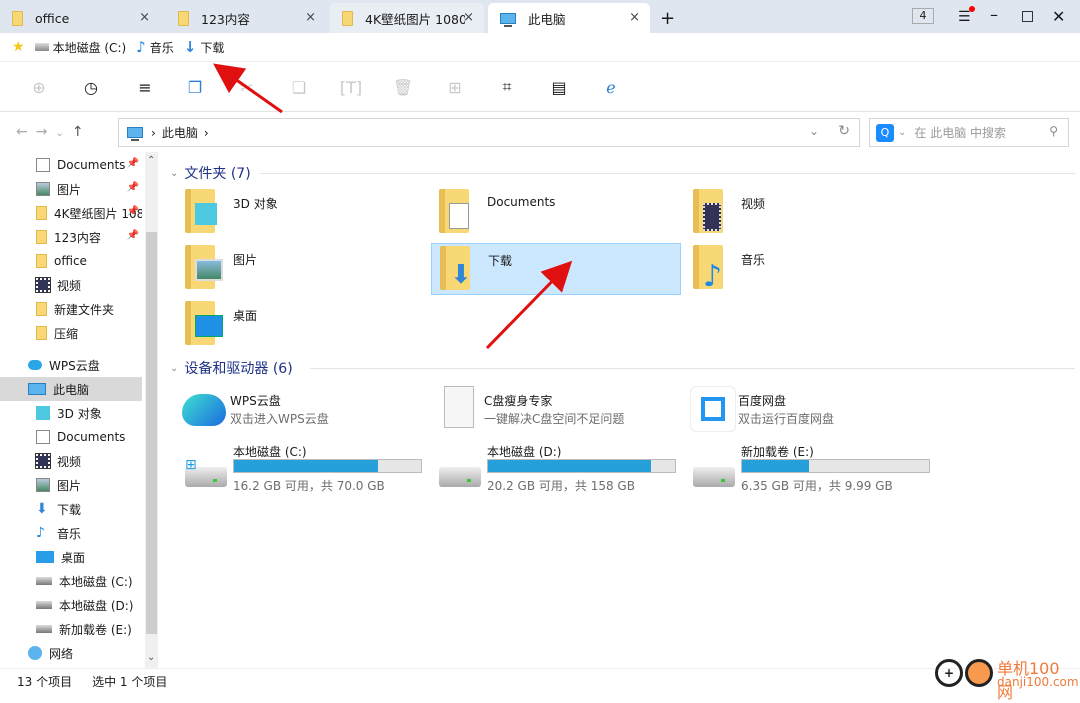 The image size is (1080, 703). I want to click on app-description: 一键解决C盘空间不足问题, so click(554, 419).